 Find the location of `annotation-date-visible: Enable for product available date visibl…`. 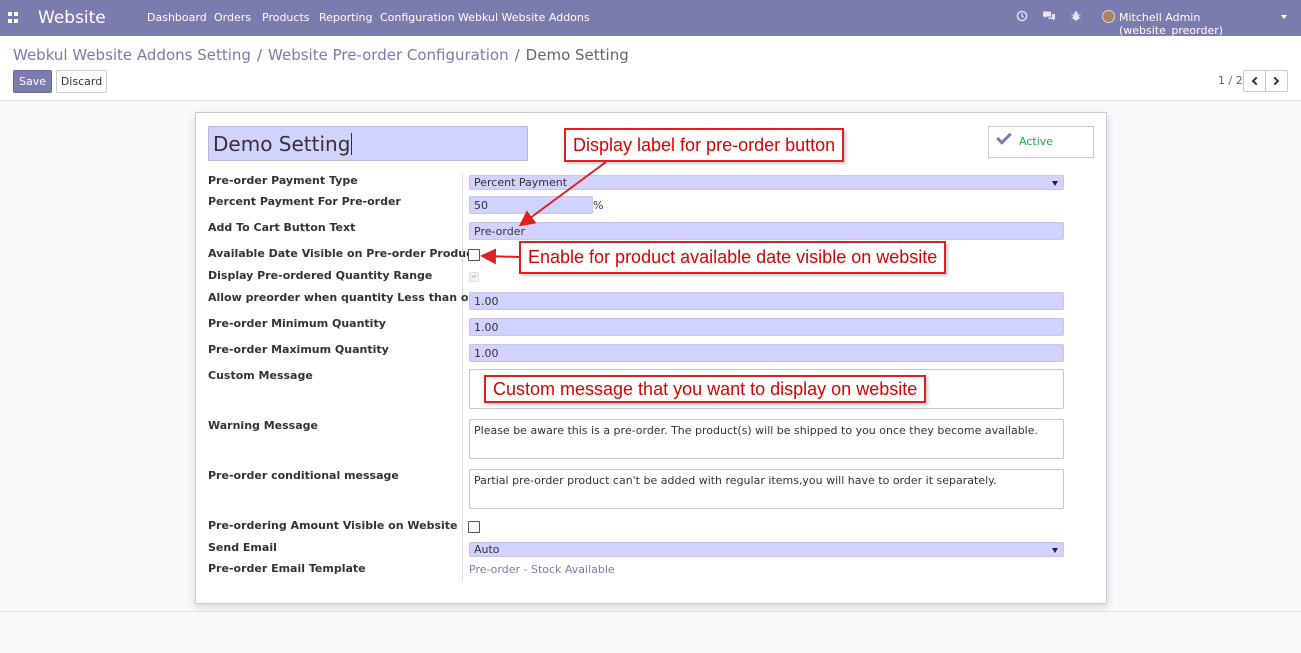

annotation-date-visible: Enable for product available date visibl… is located at coordinates (733, 257).